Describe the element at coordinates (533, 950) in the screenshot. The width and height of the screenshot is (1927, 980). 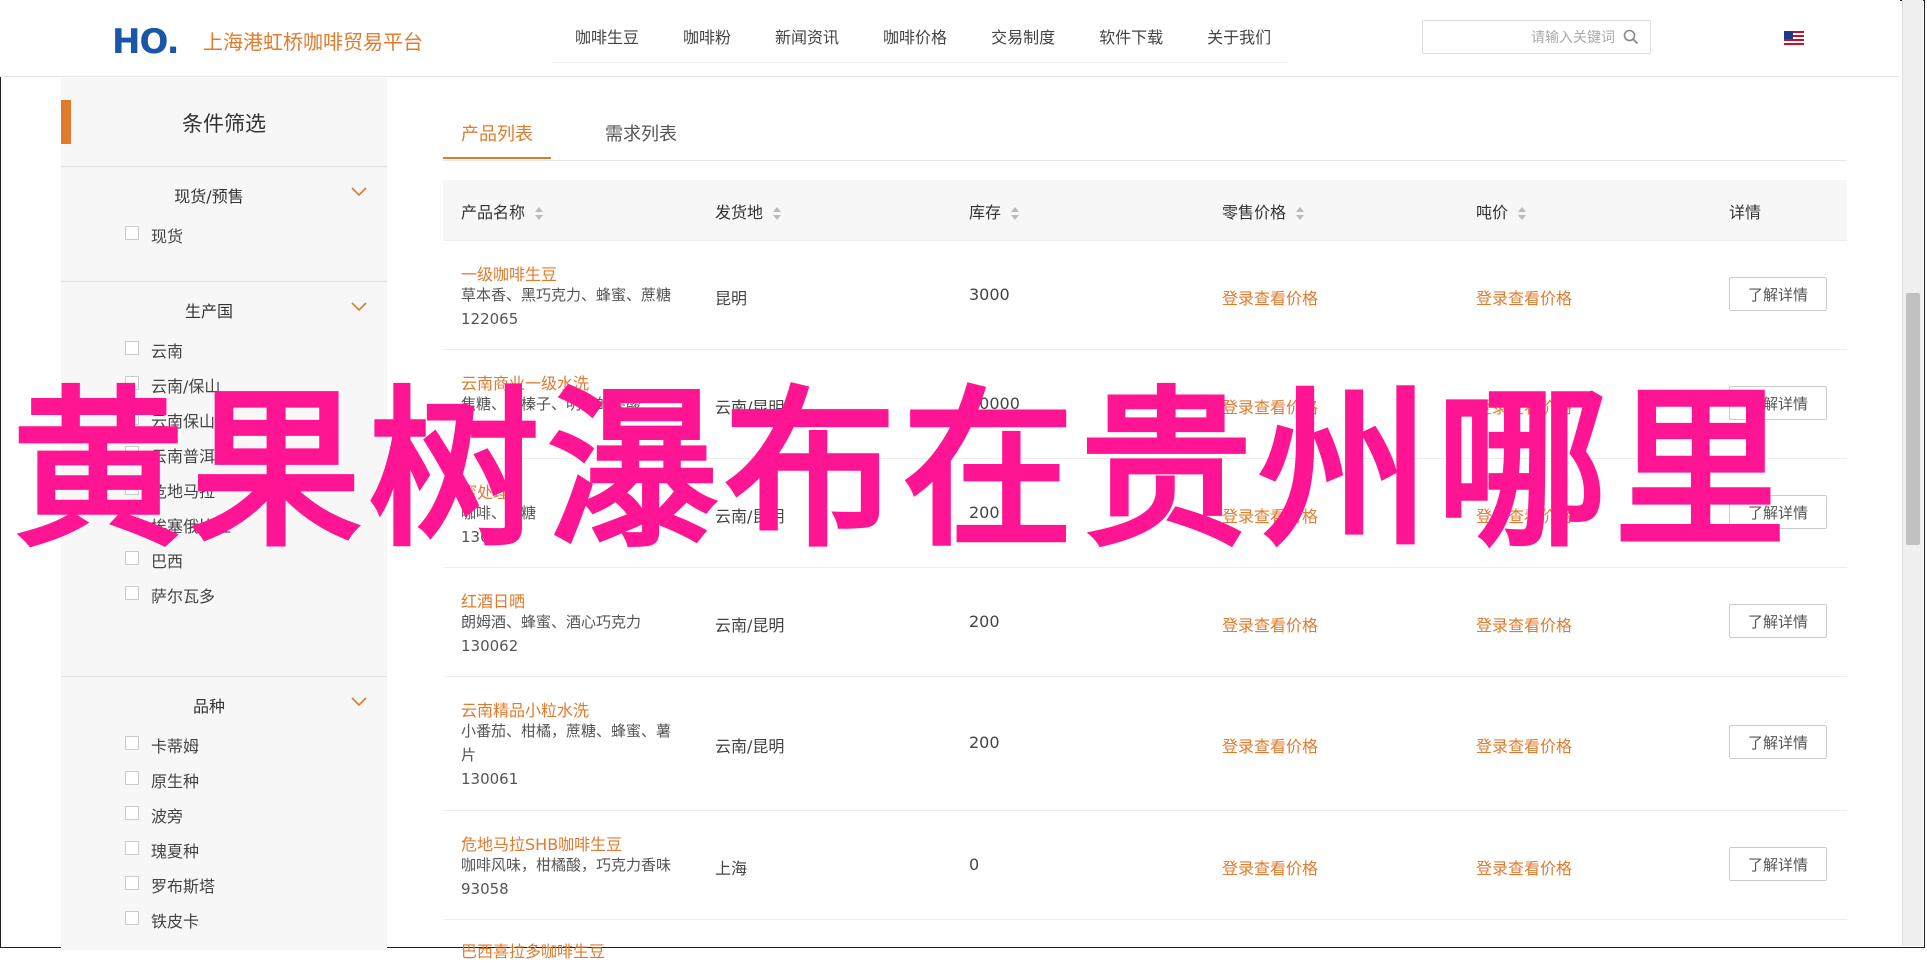
I see `product-name-link: 巴西喜拉多咖啡生豆` at that location.